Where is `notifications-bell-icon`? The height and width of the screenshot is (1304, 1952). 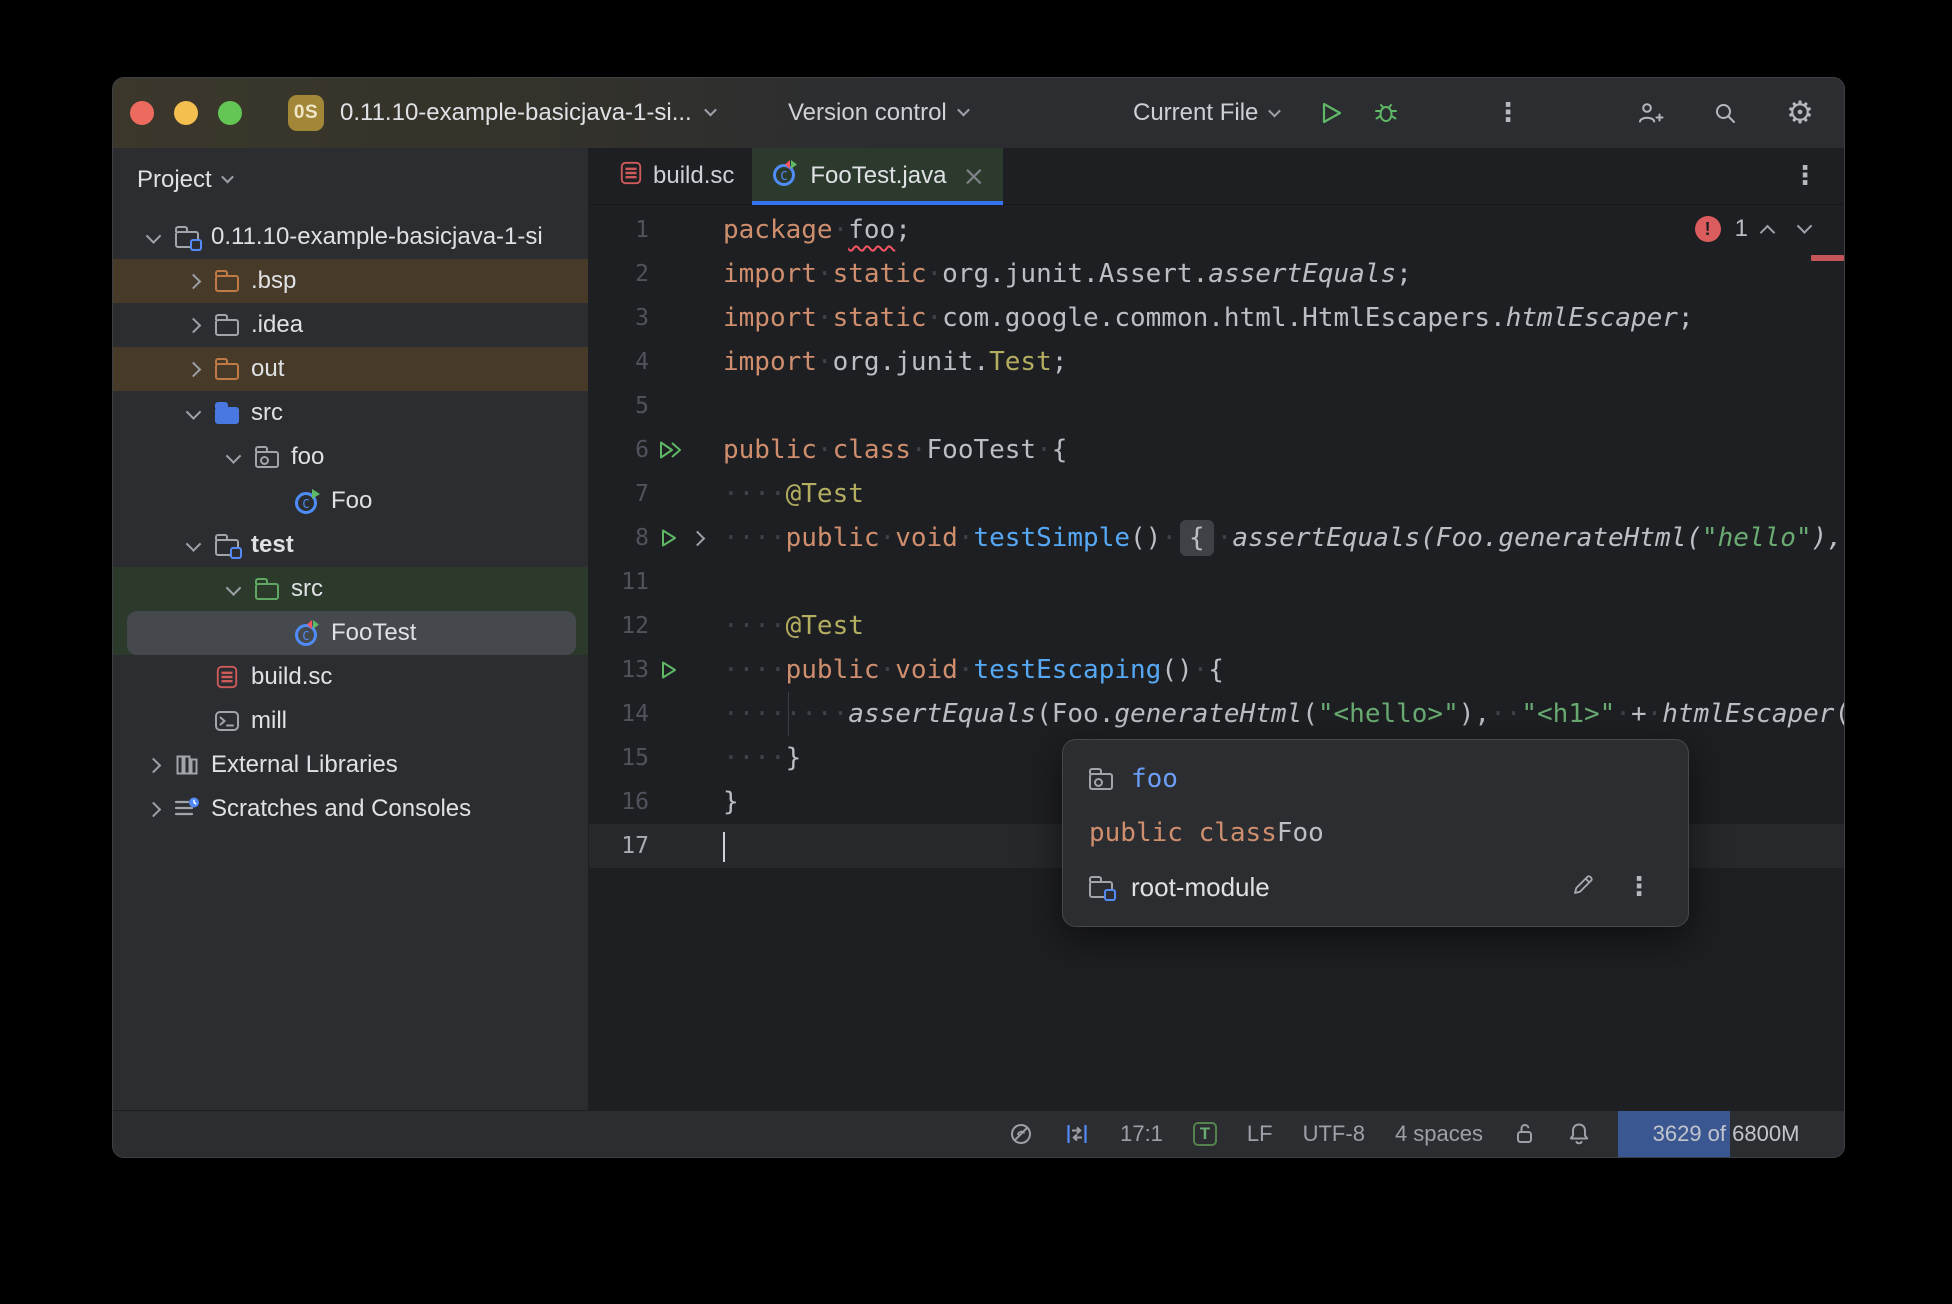
notifications-bell-icon is located at coordinates (1579, 1134).